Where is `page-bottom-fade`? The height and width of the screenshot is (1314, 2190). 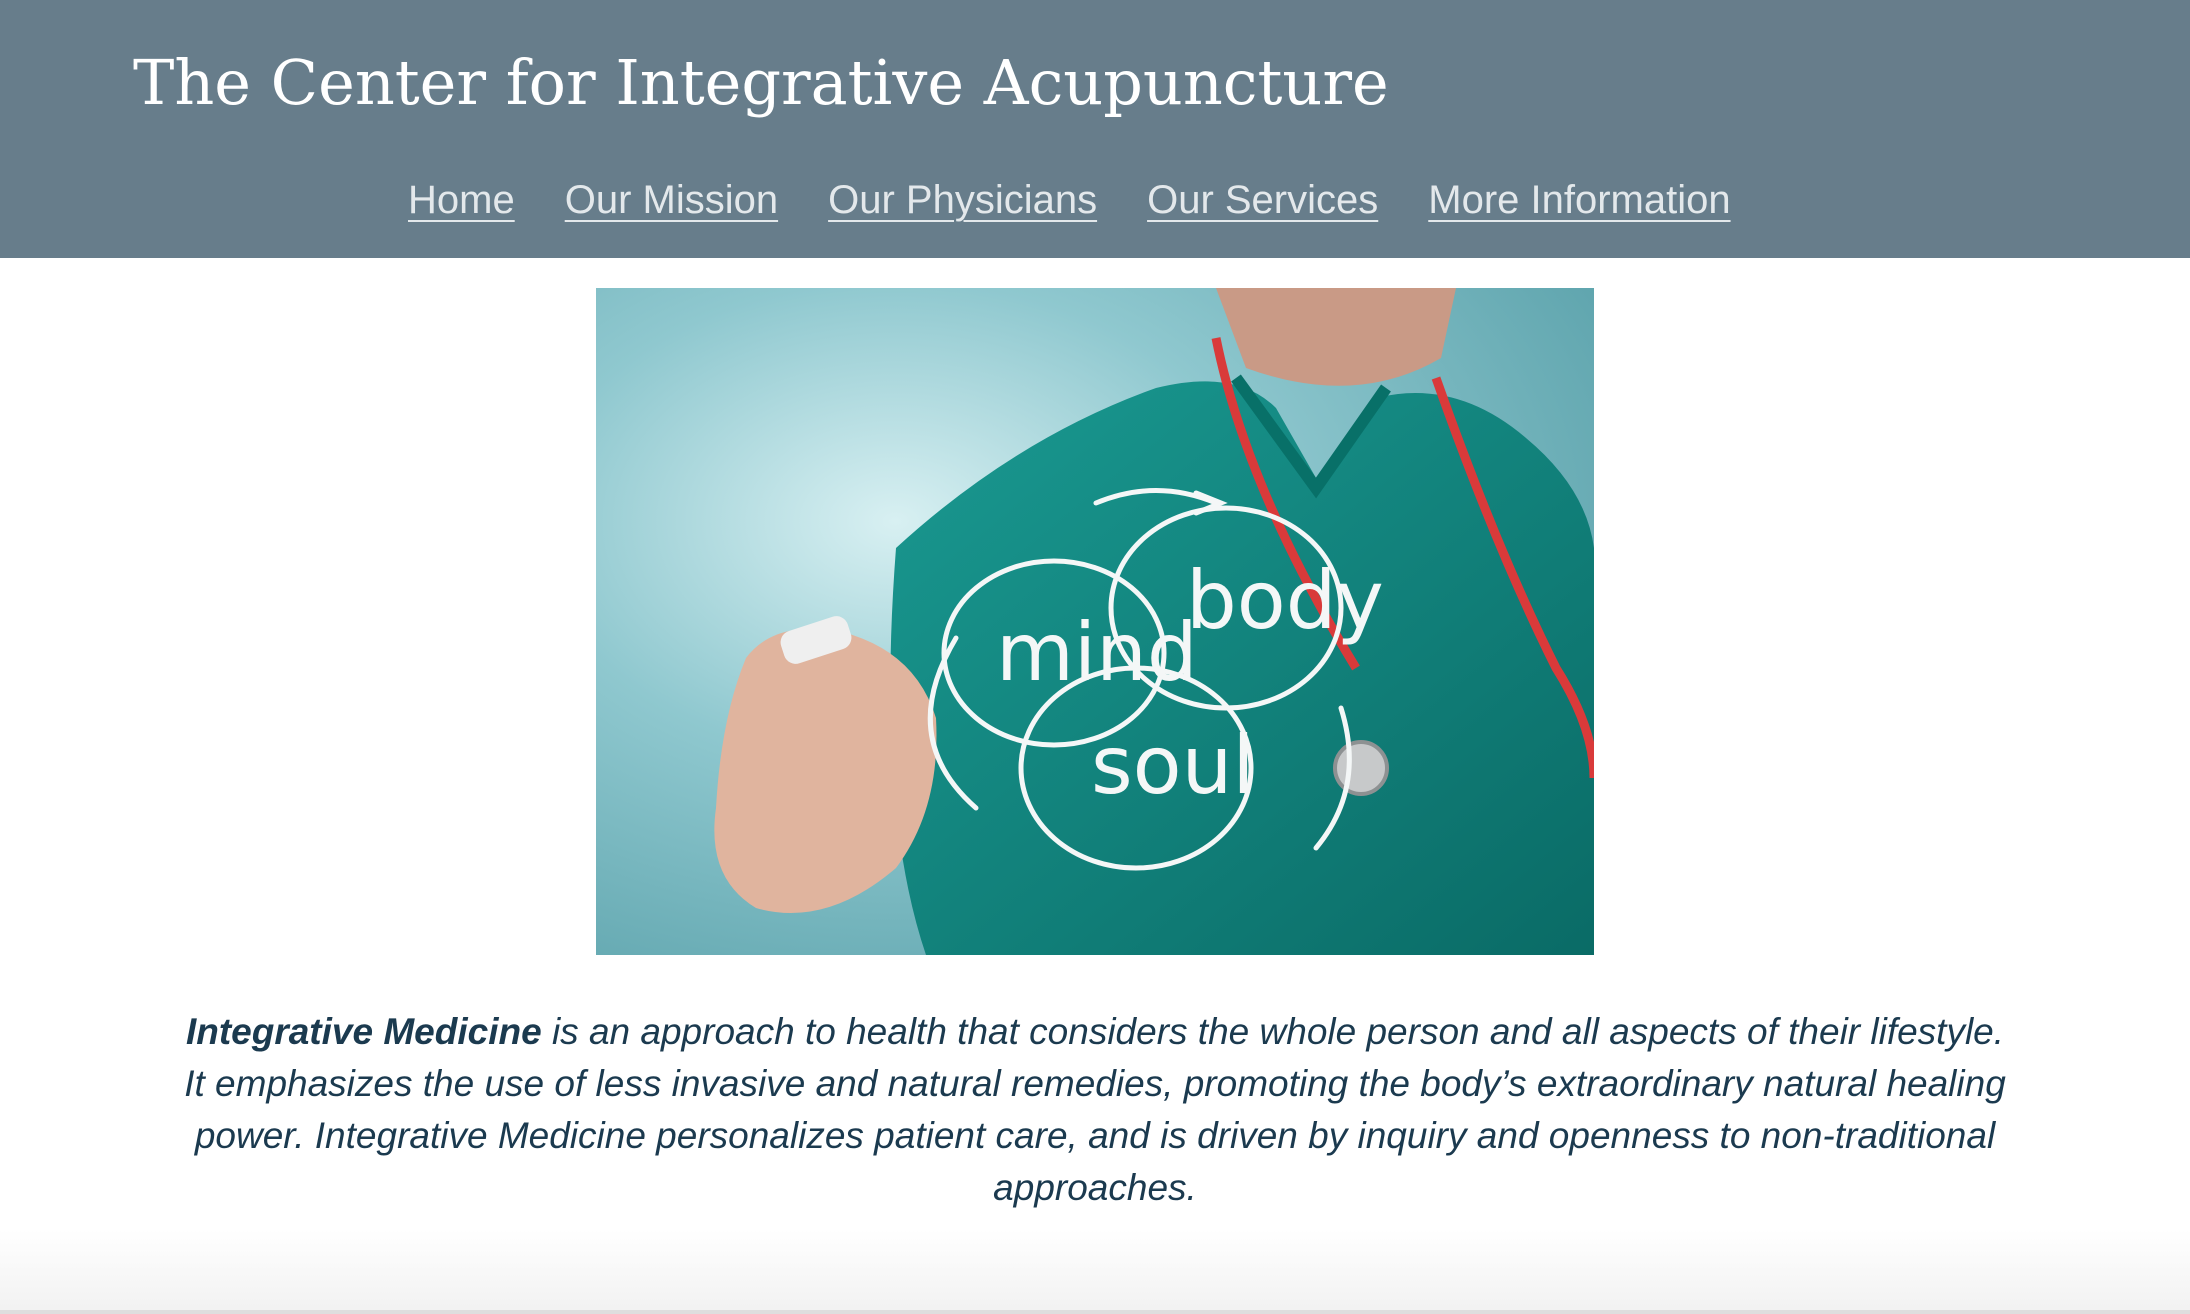
page-bottom-fade is located at coordinates (1095, 1272).